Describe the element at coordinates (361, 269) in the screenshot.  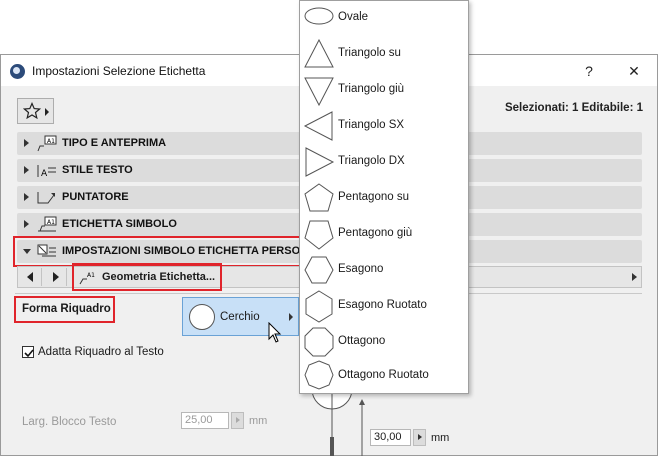
I see `menu-item-label: Esagono` at that location.